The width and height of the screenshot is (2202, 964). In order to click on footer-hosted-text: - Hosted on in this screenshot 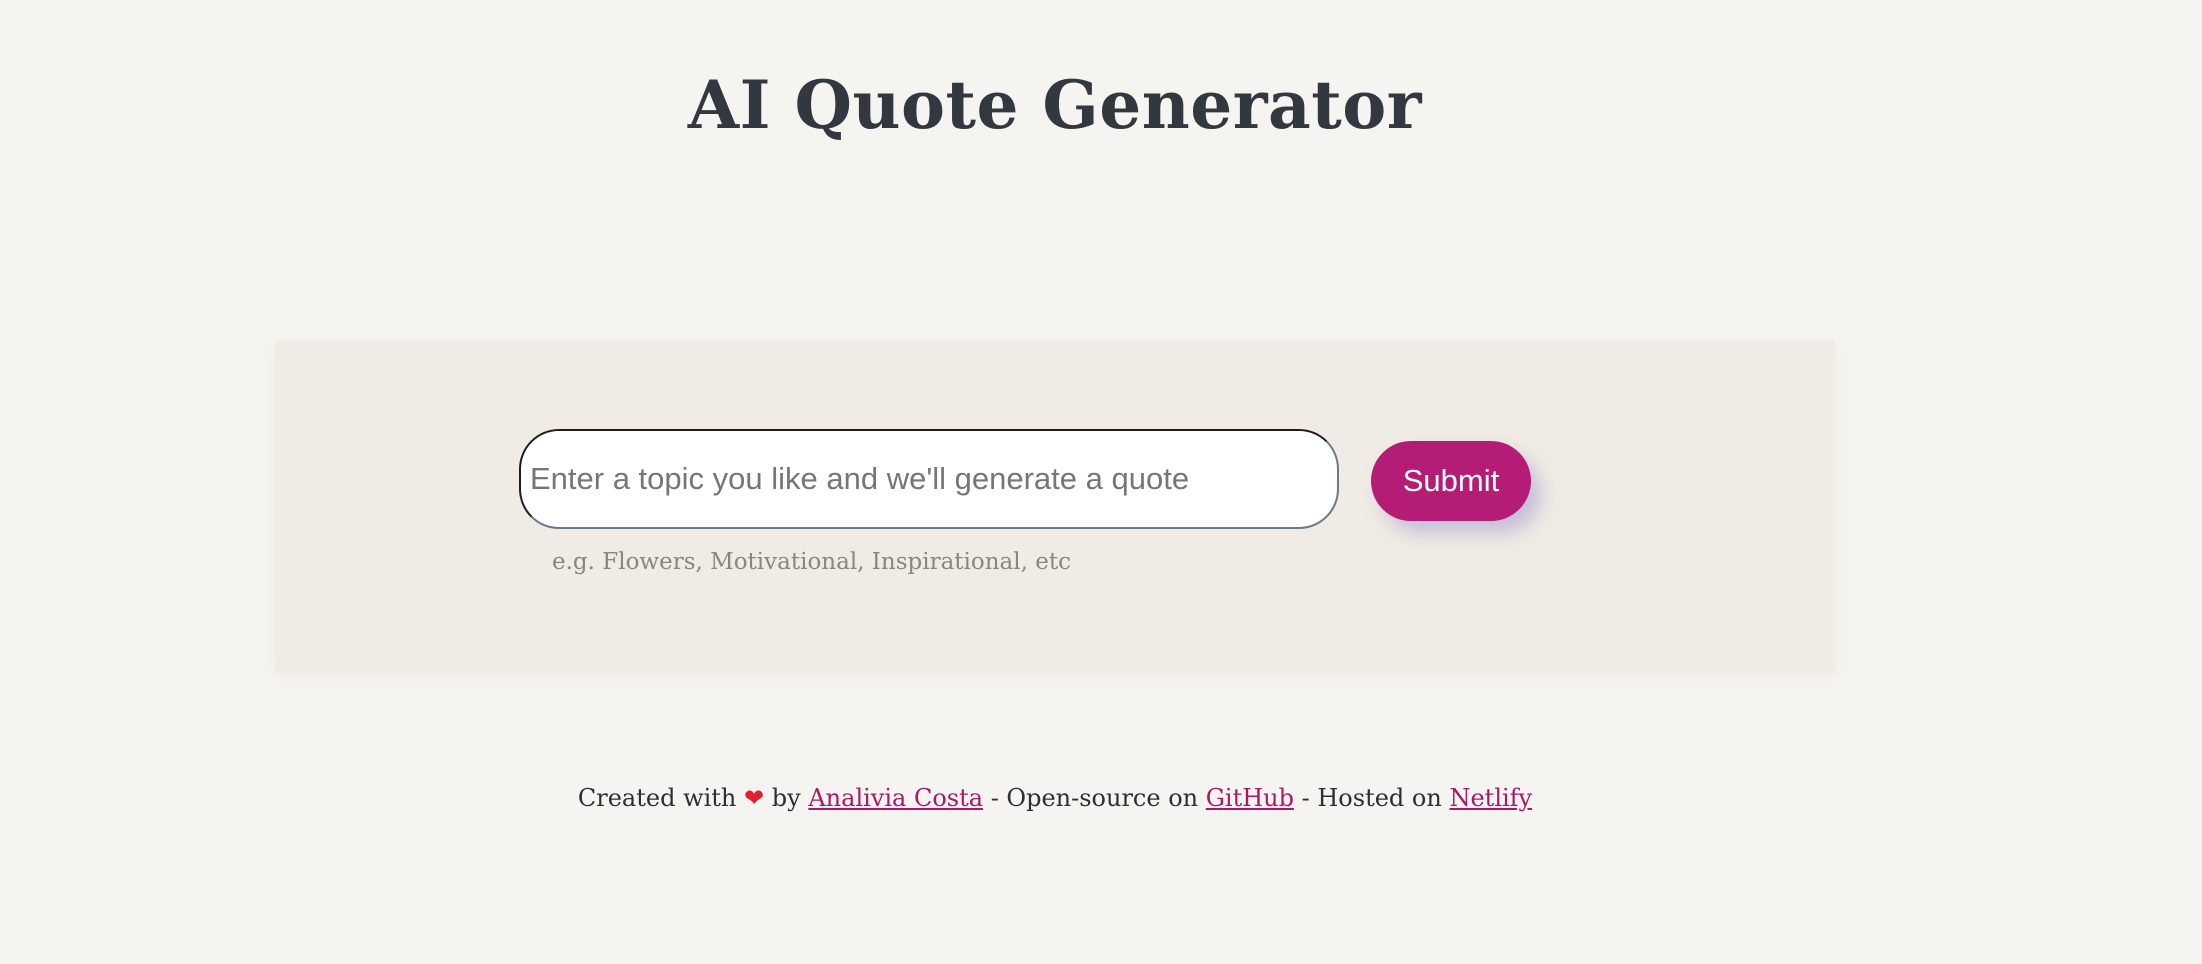, I will do `click(1371, 798)`.